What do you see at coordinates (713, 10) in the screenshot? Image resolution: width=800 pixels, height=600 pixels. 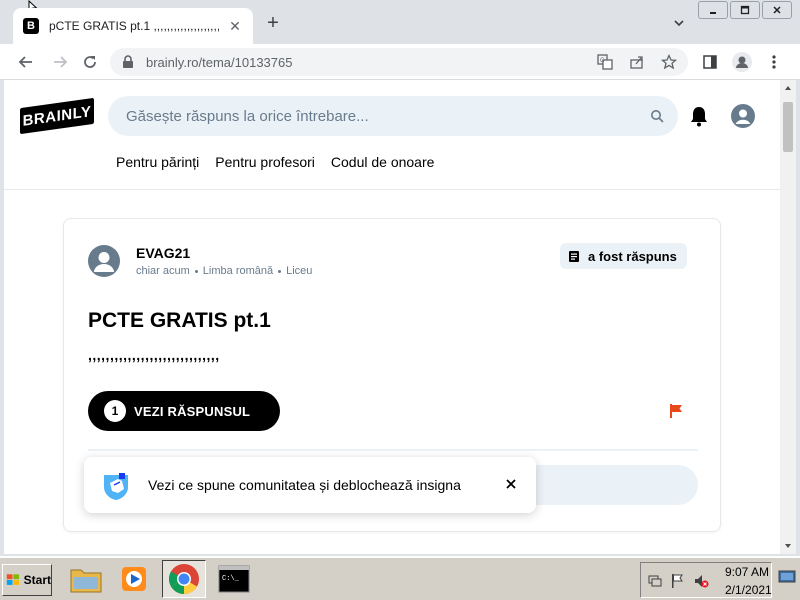 I see `minimize-button` at bounding box center [713, 10].